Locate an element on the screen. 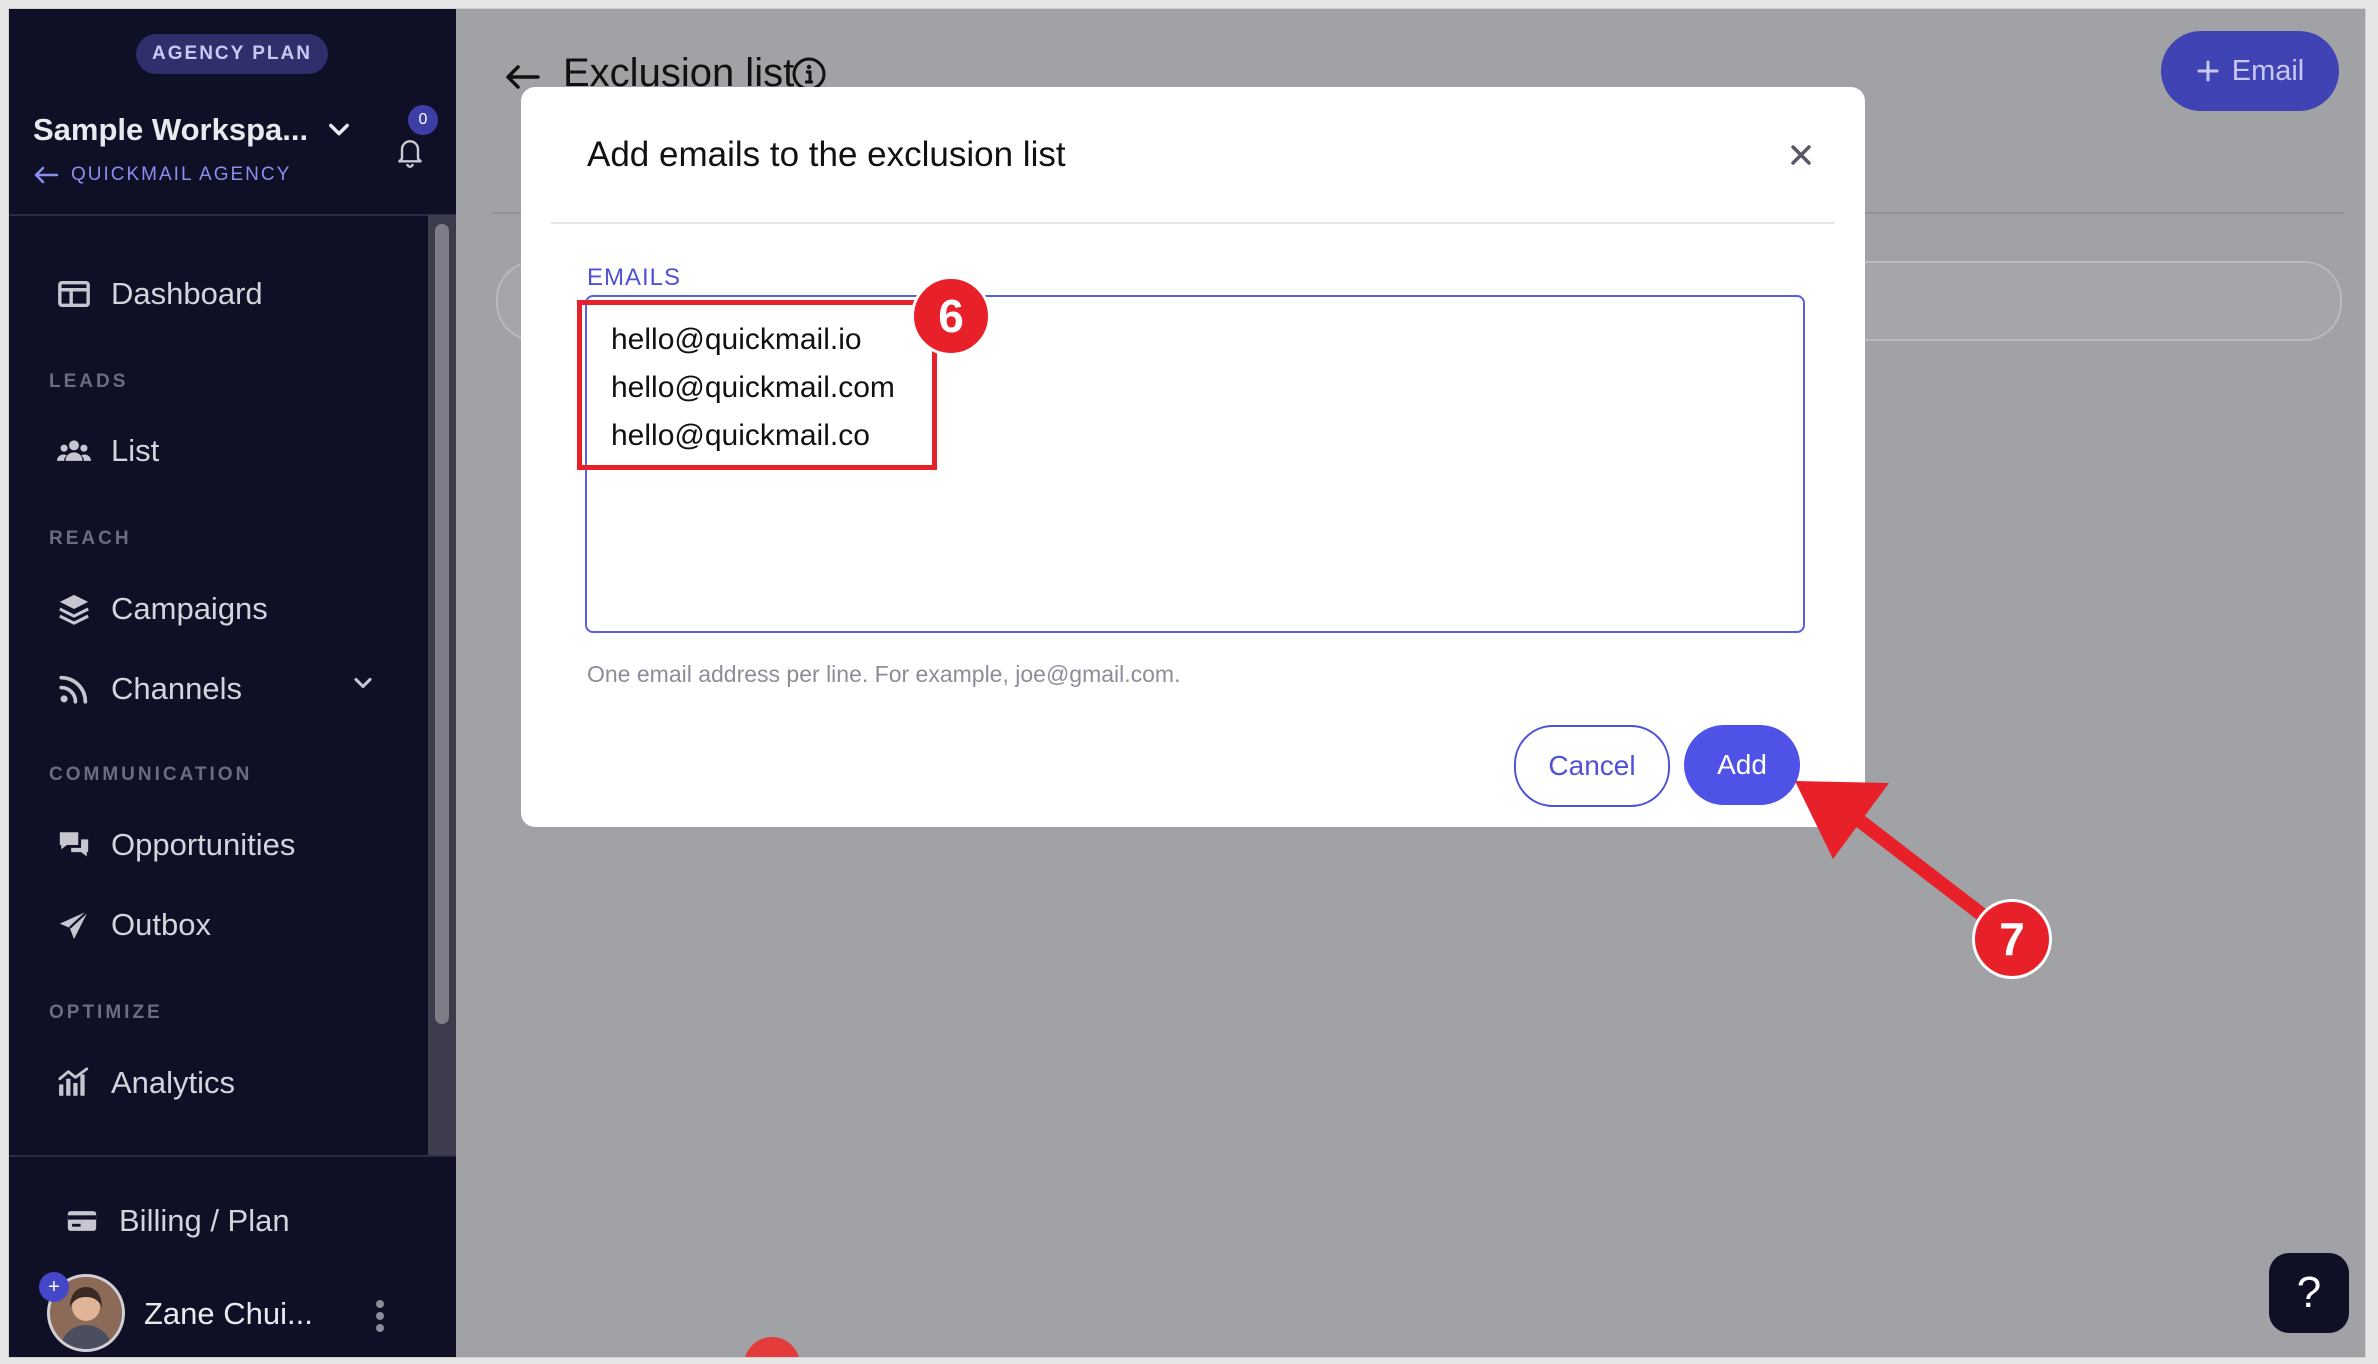 The image size is (2378, 1364). dashboard-icon is located at coordinates (74, 294).